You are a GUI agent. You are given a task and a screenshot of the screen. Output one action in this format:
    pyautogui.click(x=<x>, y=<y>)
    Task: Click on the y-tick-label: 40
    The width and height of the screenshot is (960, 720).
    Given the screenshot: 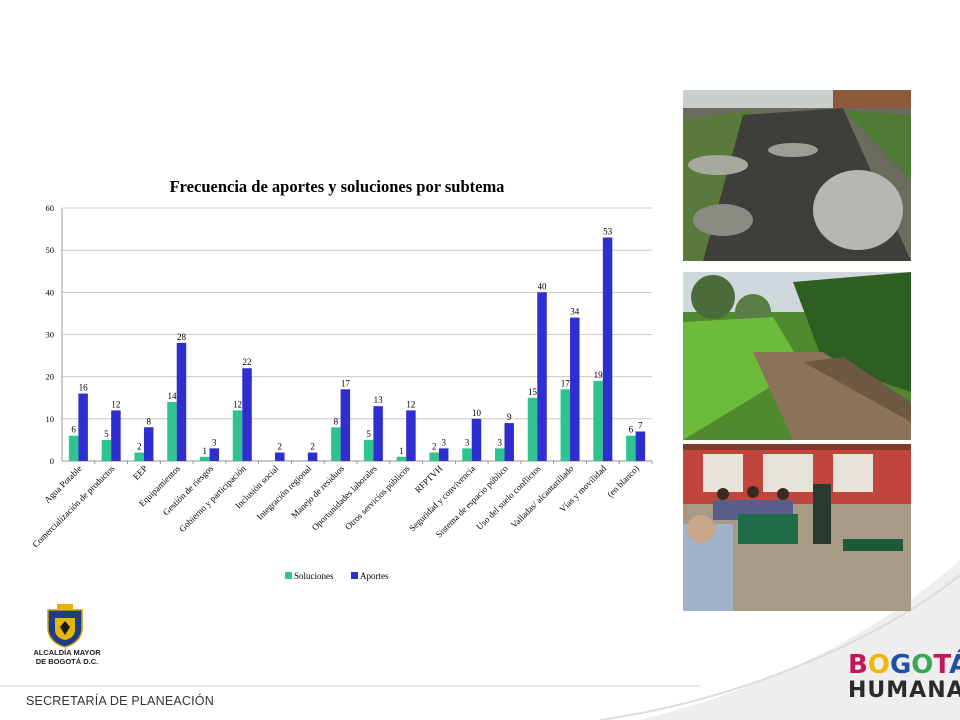 What is the action you would take?
    pyautogui.click(x=50, y=292)
    